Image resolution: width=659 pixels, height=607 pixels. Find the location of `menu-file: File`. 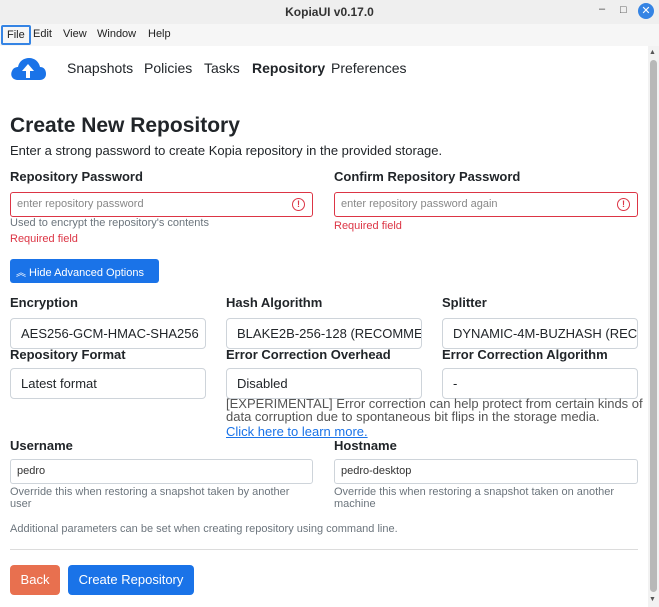

menu-file: File is located at coordinates (16, 35).